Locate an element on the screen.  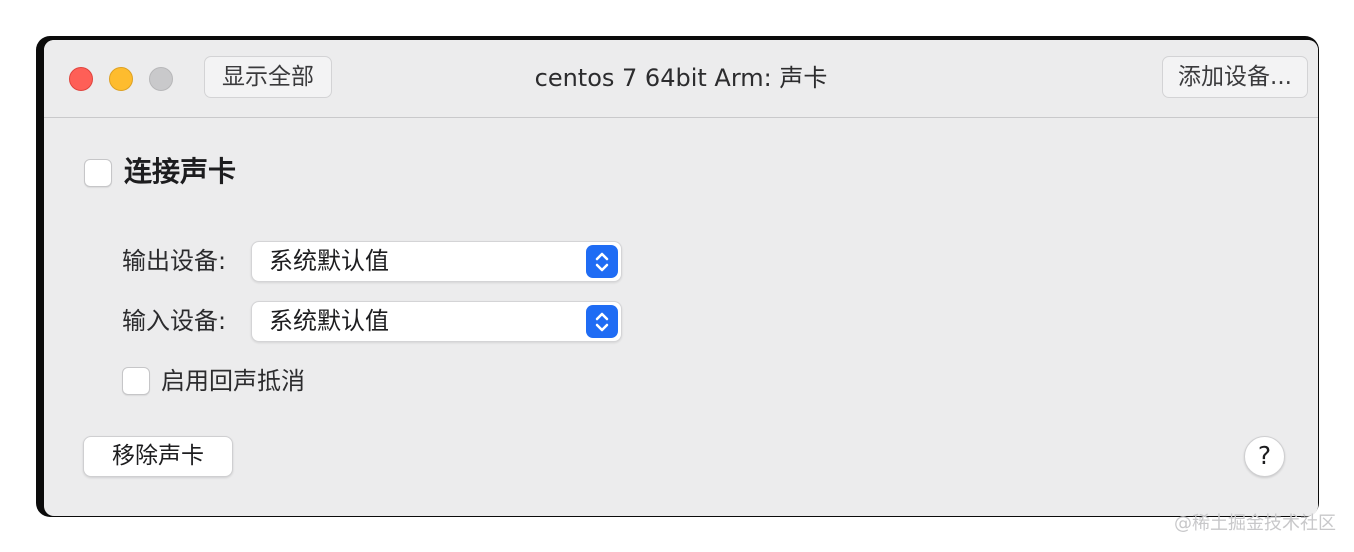
echo-cancellation-label: 启用回声抵消 is located at coordinates (233, 381).